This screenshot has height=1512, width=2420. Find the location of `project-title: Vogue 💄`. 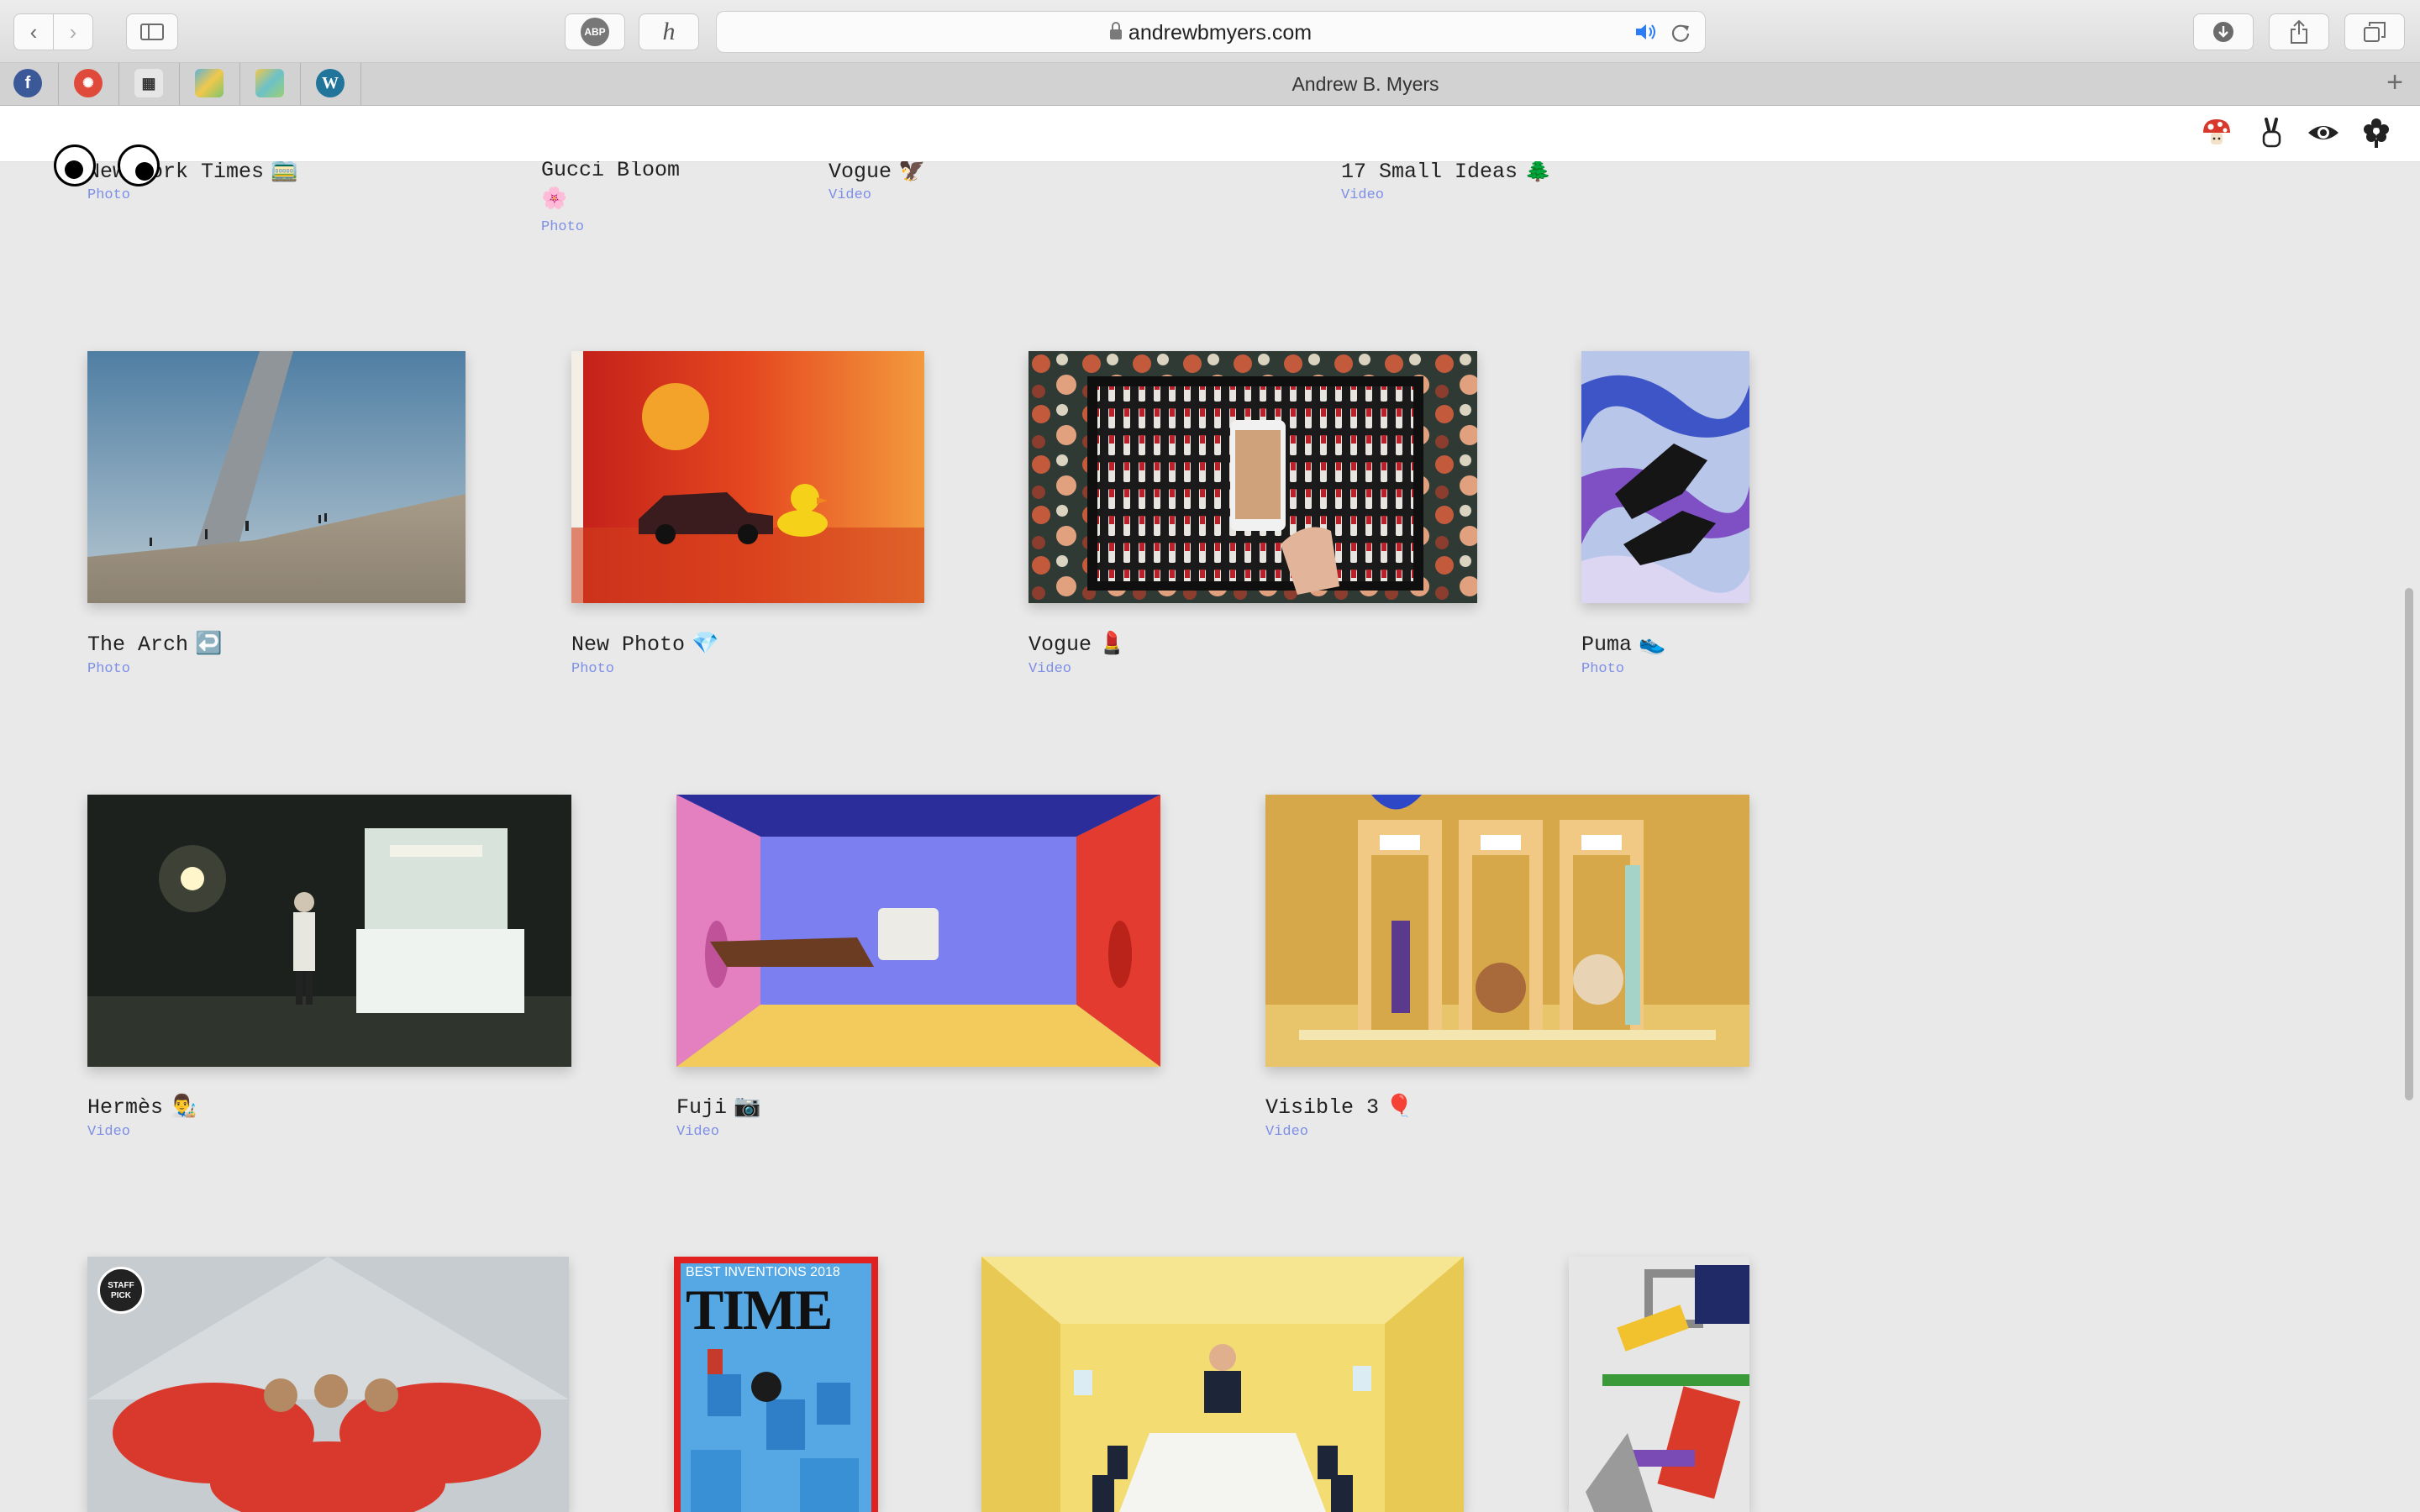

project-title: Vogue 💄 is located at coordinates (1076, 644).